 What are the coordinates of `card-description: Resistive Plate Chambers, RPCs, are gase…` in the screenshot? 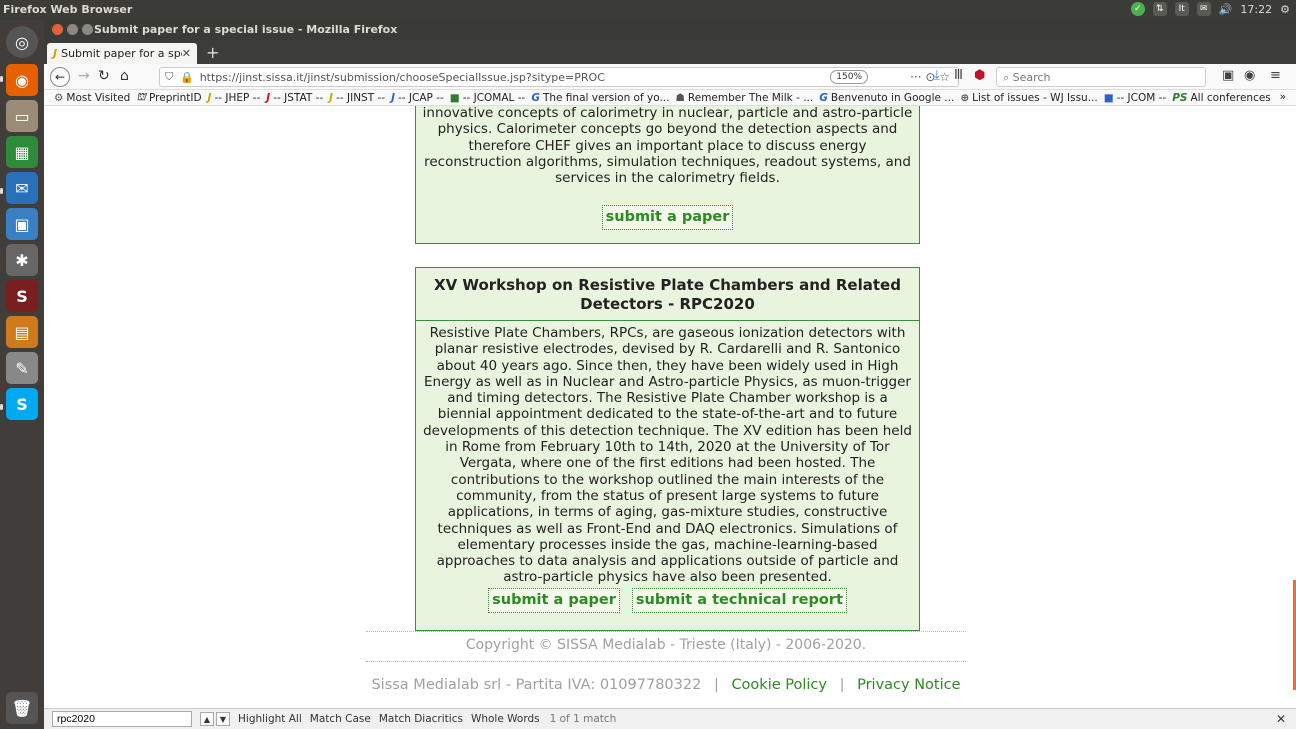 It's located at (667, 455).